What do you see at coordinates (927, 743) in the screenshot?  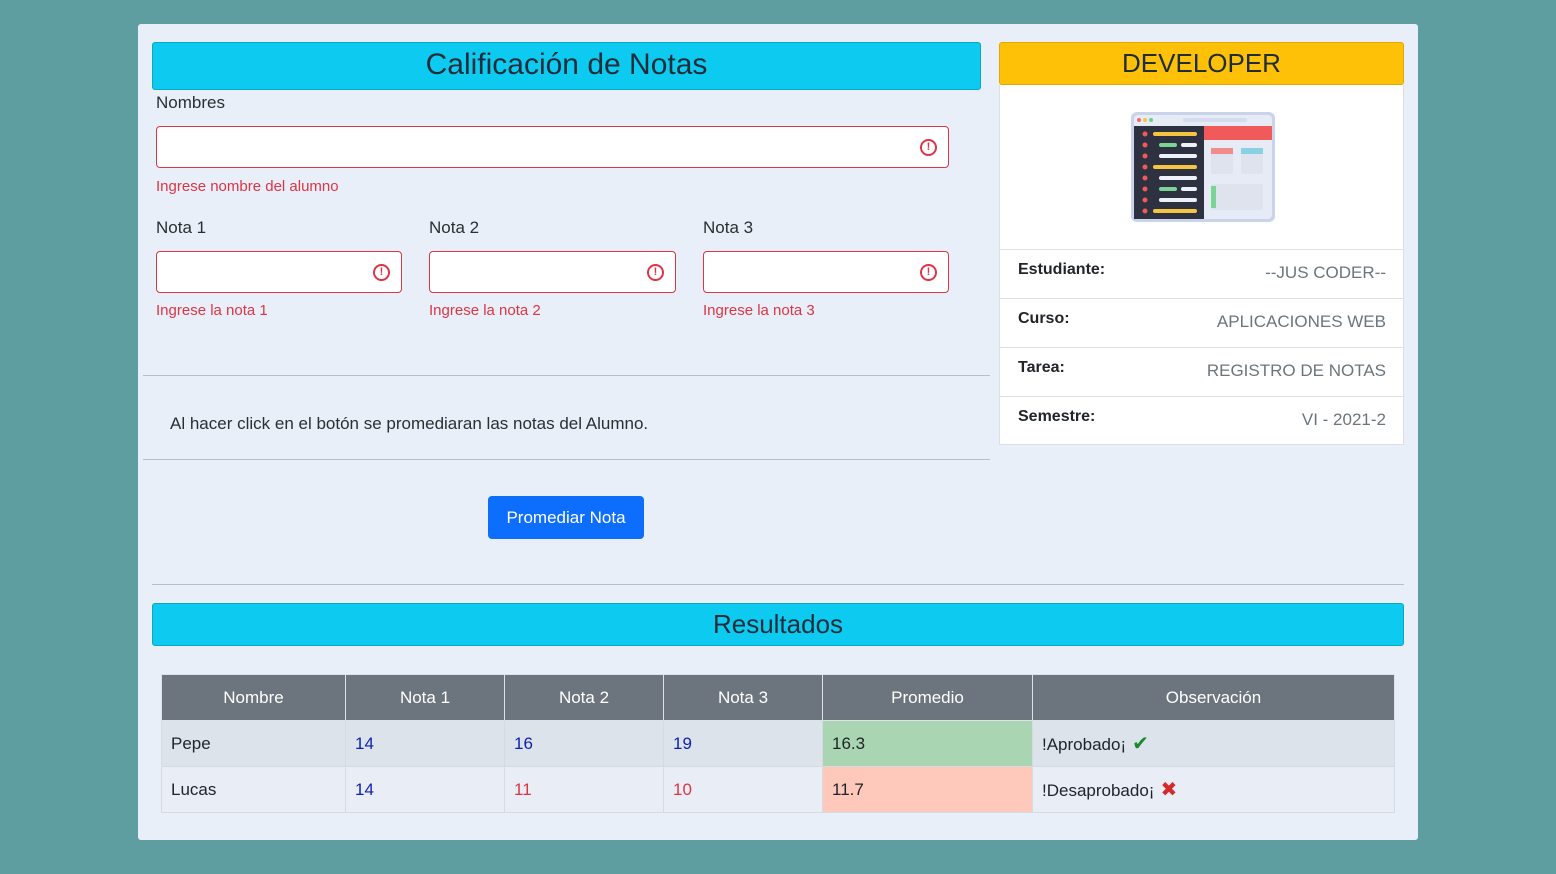 I see `cell-promedio: 16.3` at bounding box center [927, 743].